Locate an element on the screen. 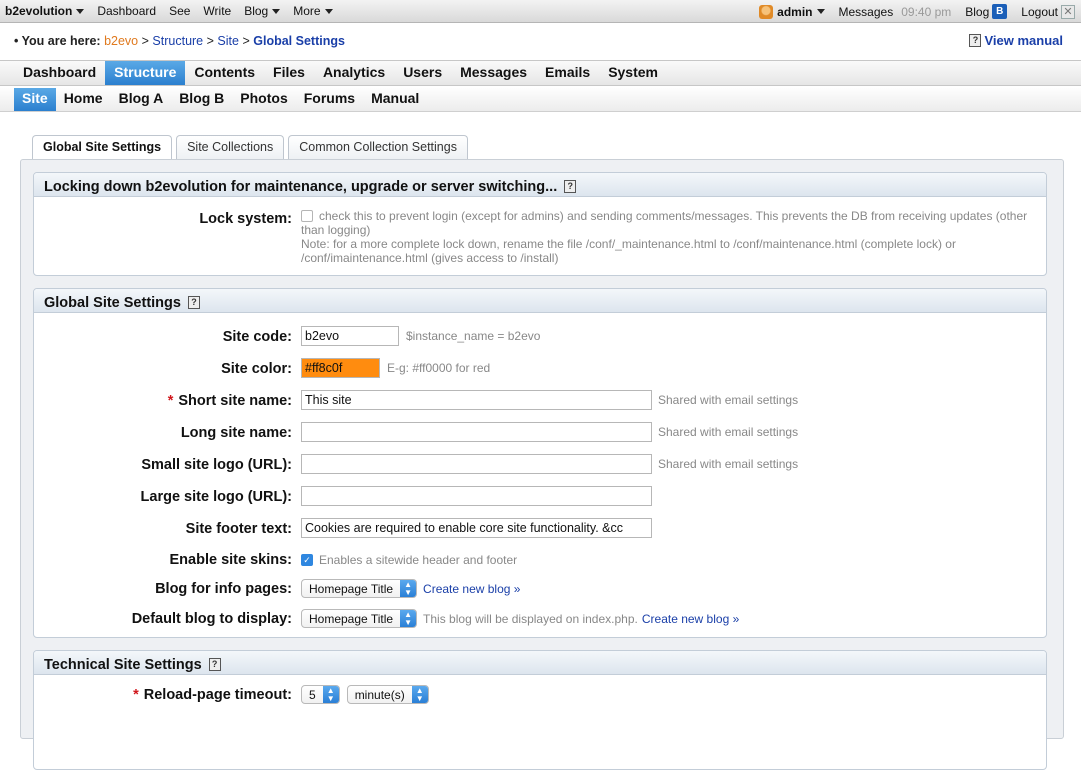 The width and height of the screenshot is (1081, 770). view-manual-link: ? View manual is located at coordinates (1016, 40).